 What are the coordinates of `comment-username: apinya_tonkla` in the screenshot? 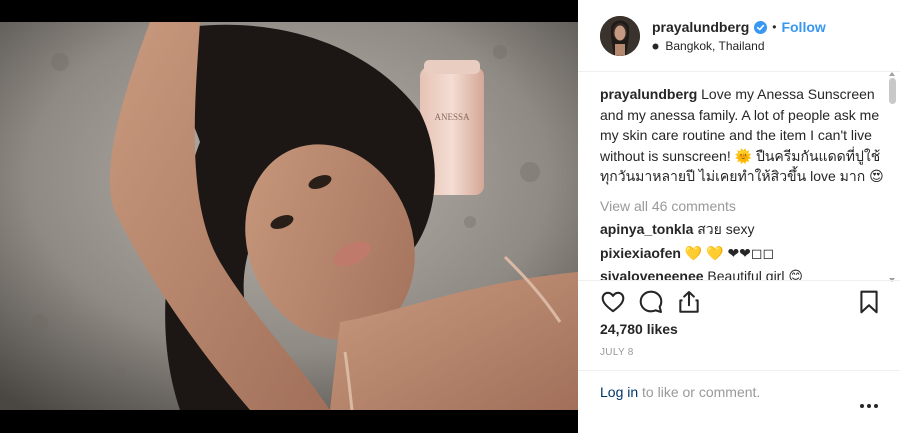 It's located at (646, 229).